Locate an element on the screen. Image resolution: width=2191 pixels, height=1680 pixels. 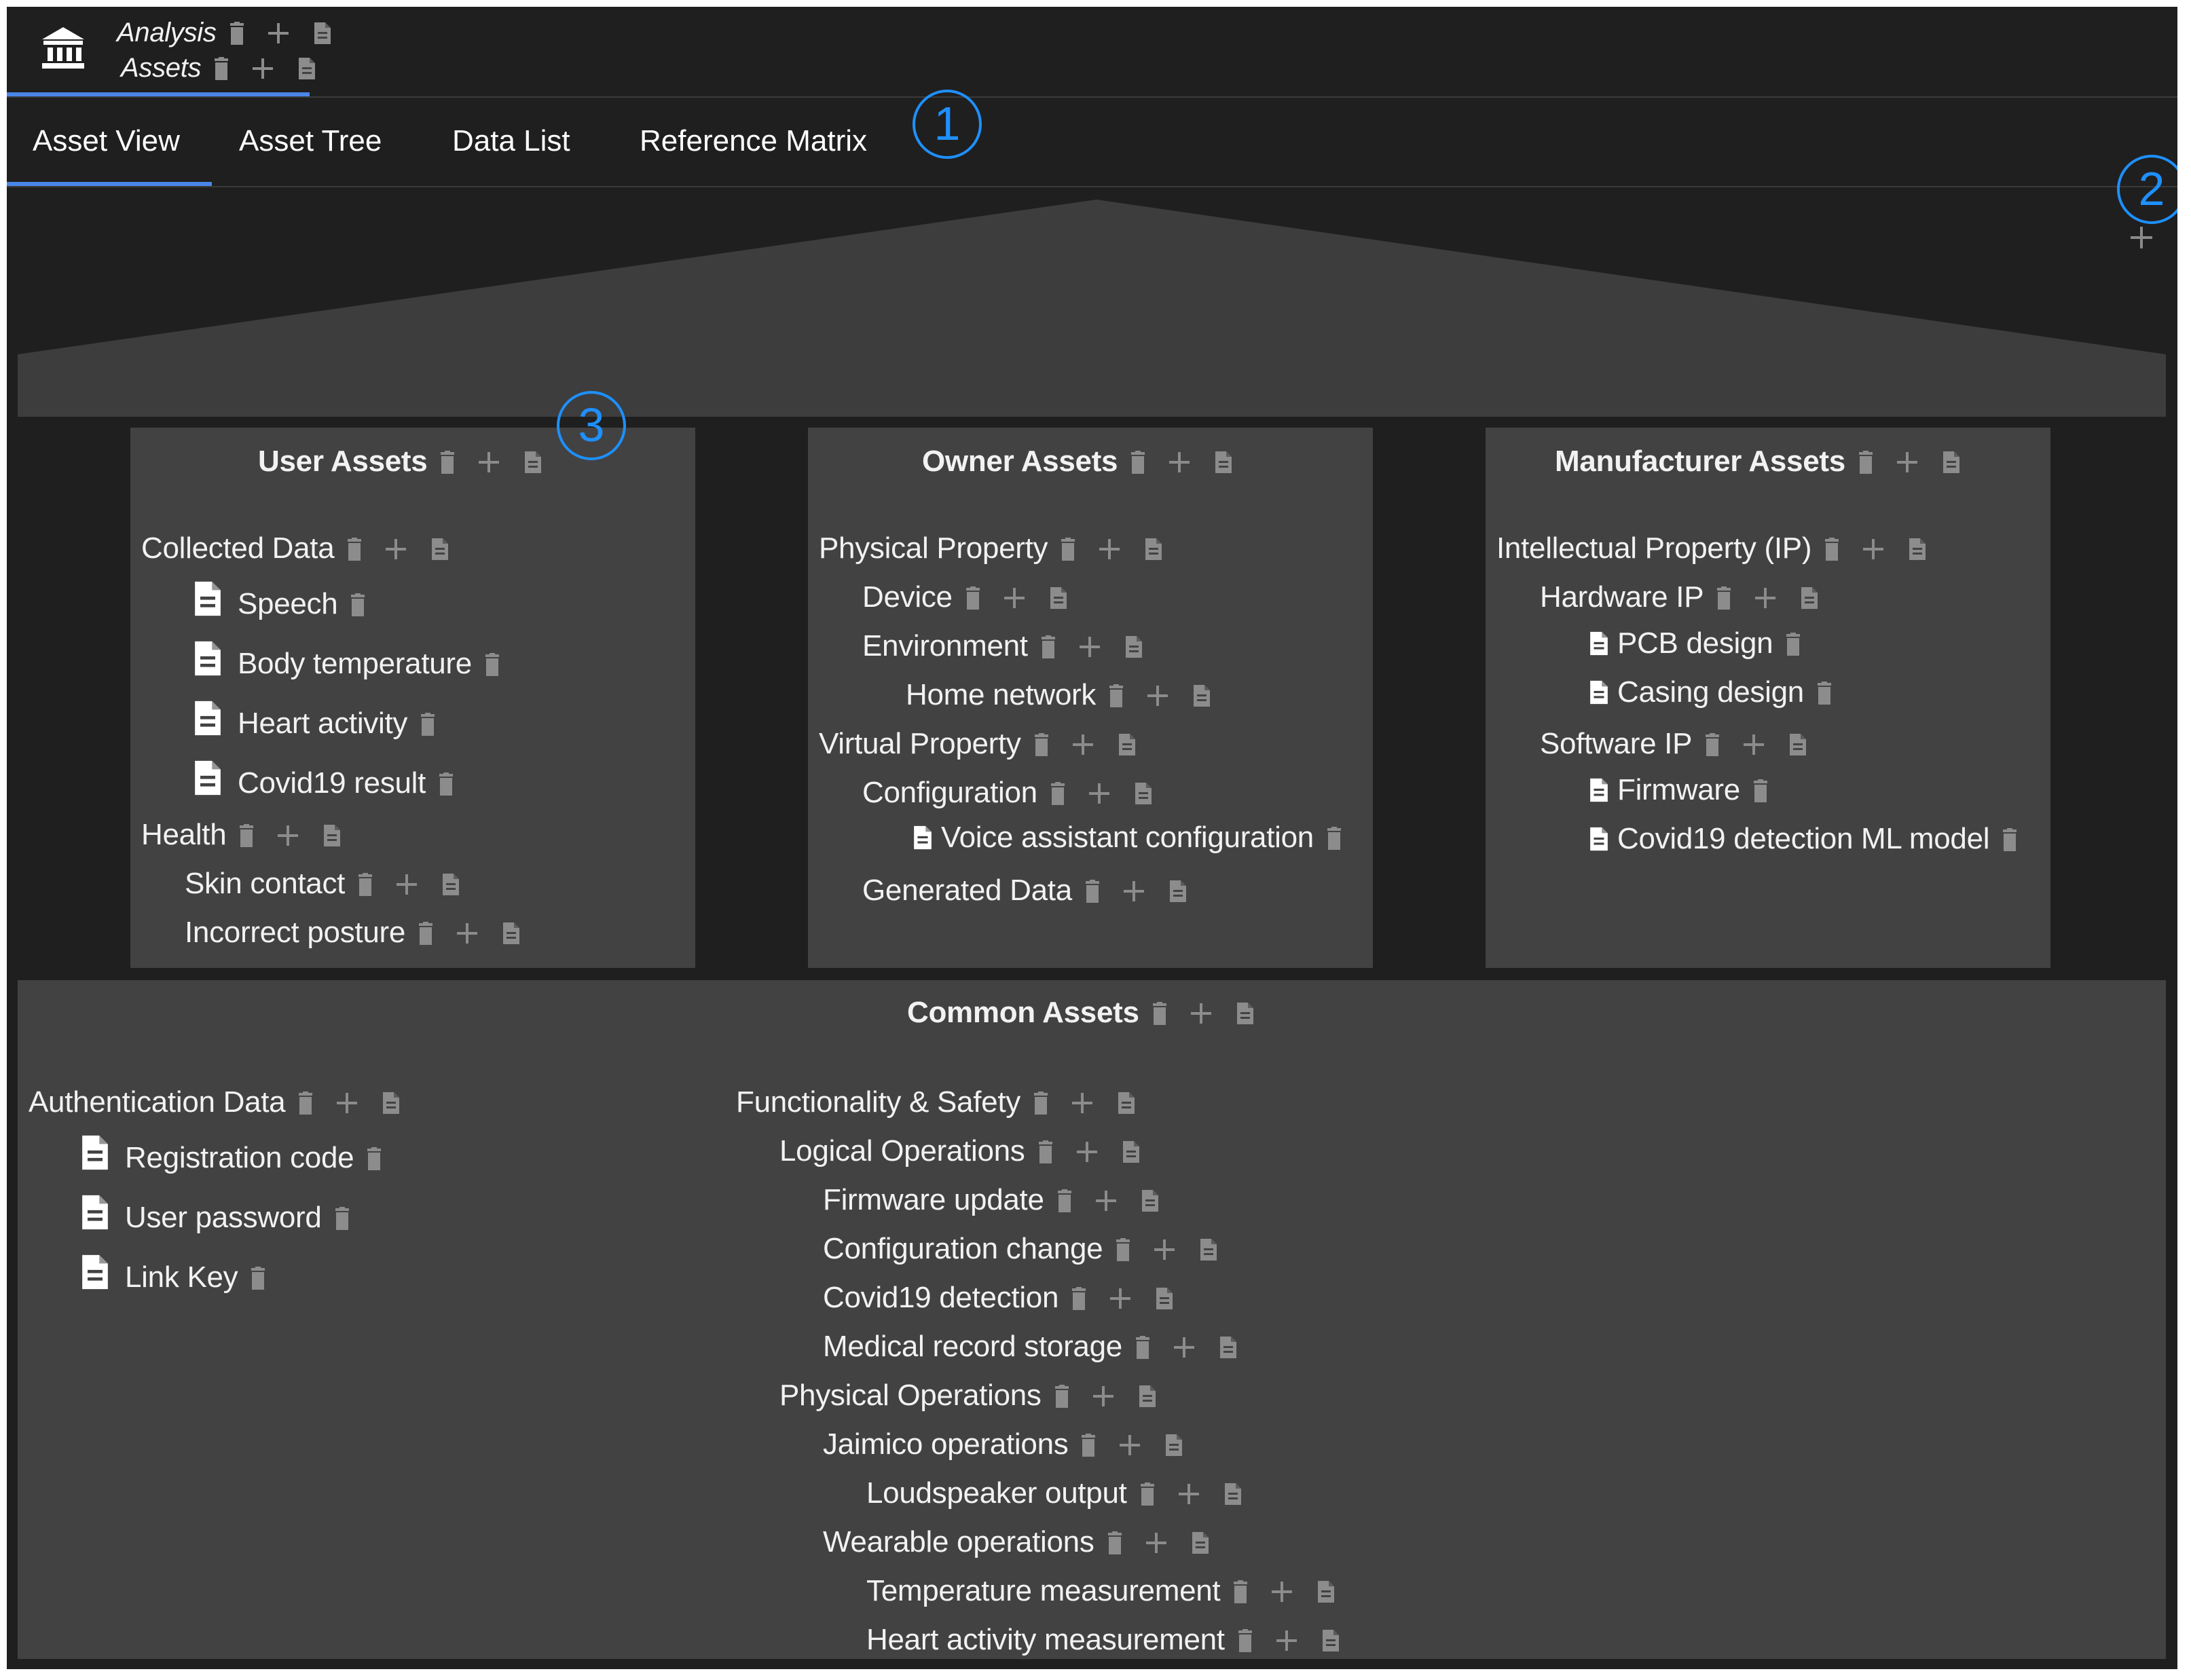
asset-item: Heart activity is located at coordinates (322, 724).